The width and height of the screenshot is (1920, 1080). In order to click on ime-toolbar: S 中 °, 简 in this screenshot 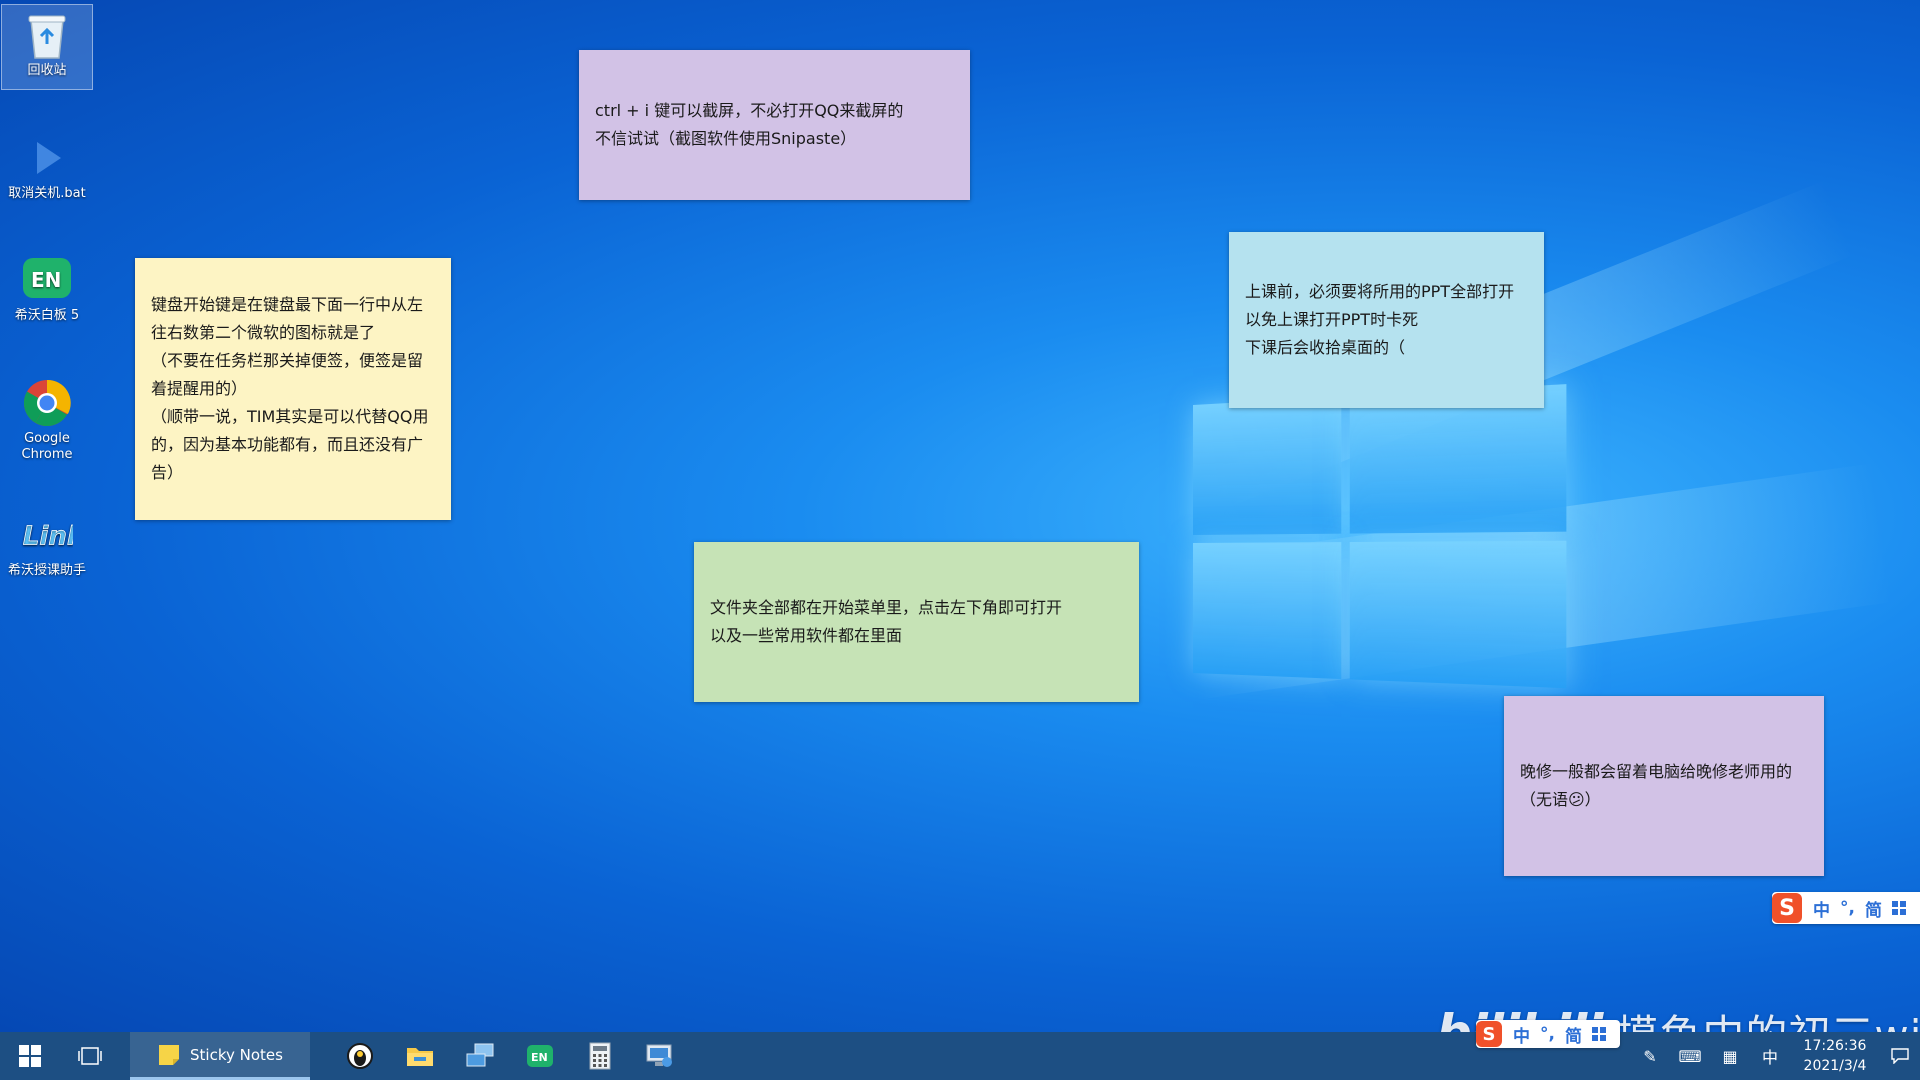, I will do `click(1846, 908)`.